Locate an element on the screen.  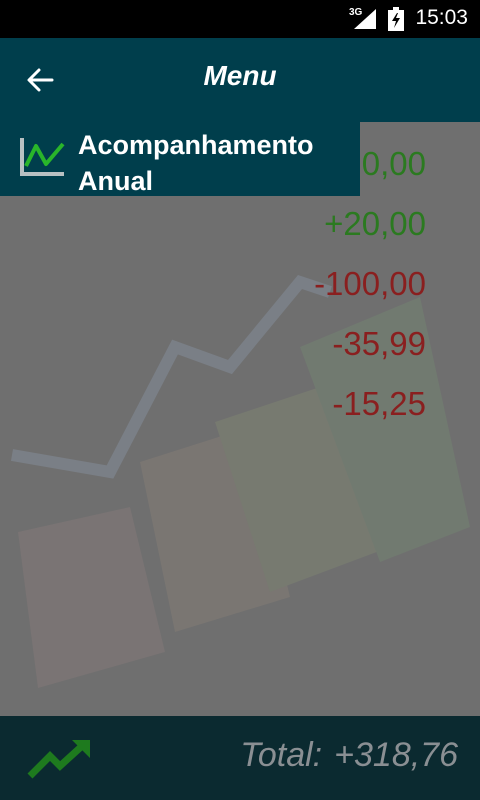
value-item: +20,00 is located at coordinates (375, 223).